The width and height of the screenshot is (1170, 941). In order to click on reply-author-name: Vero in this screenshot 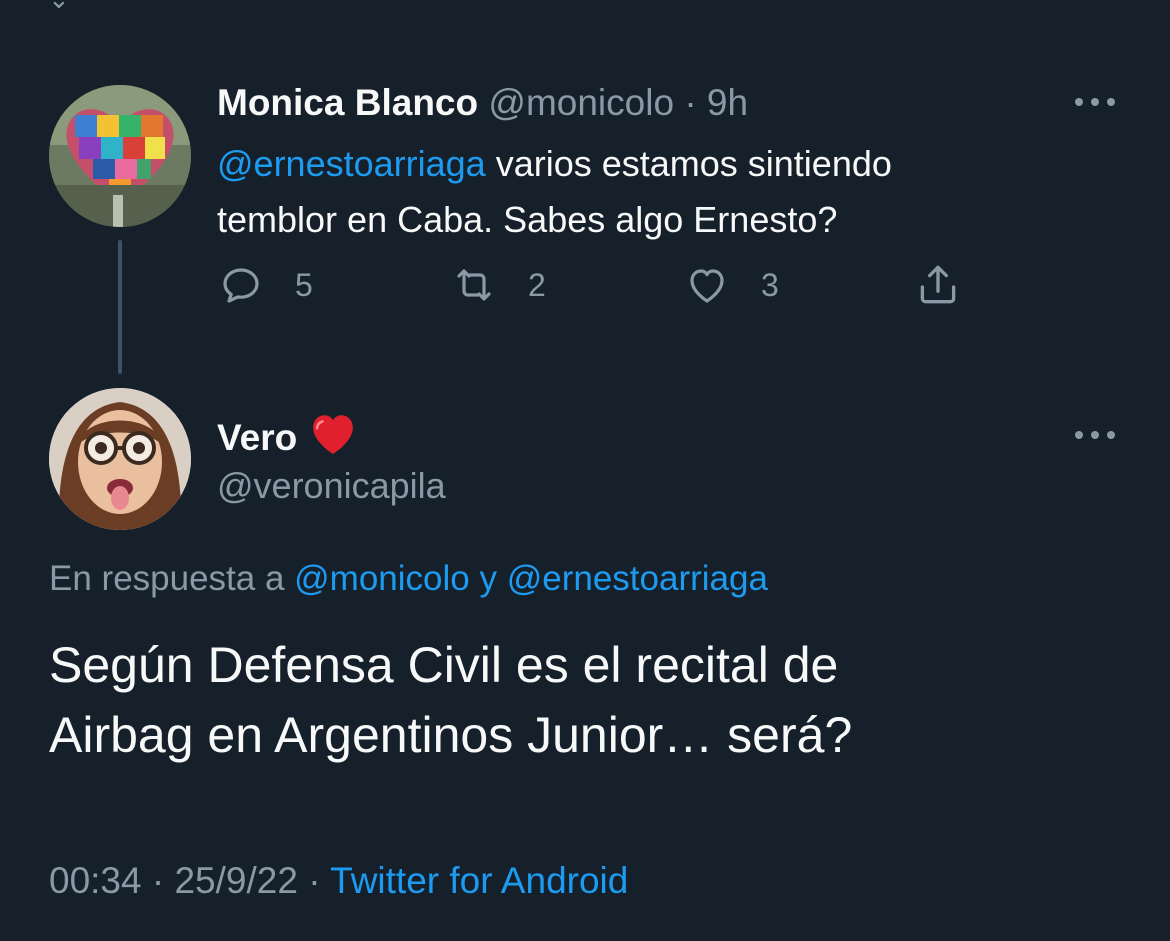, I will do `click(288, 438)`.